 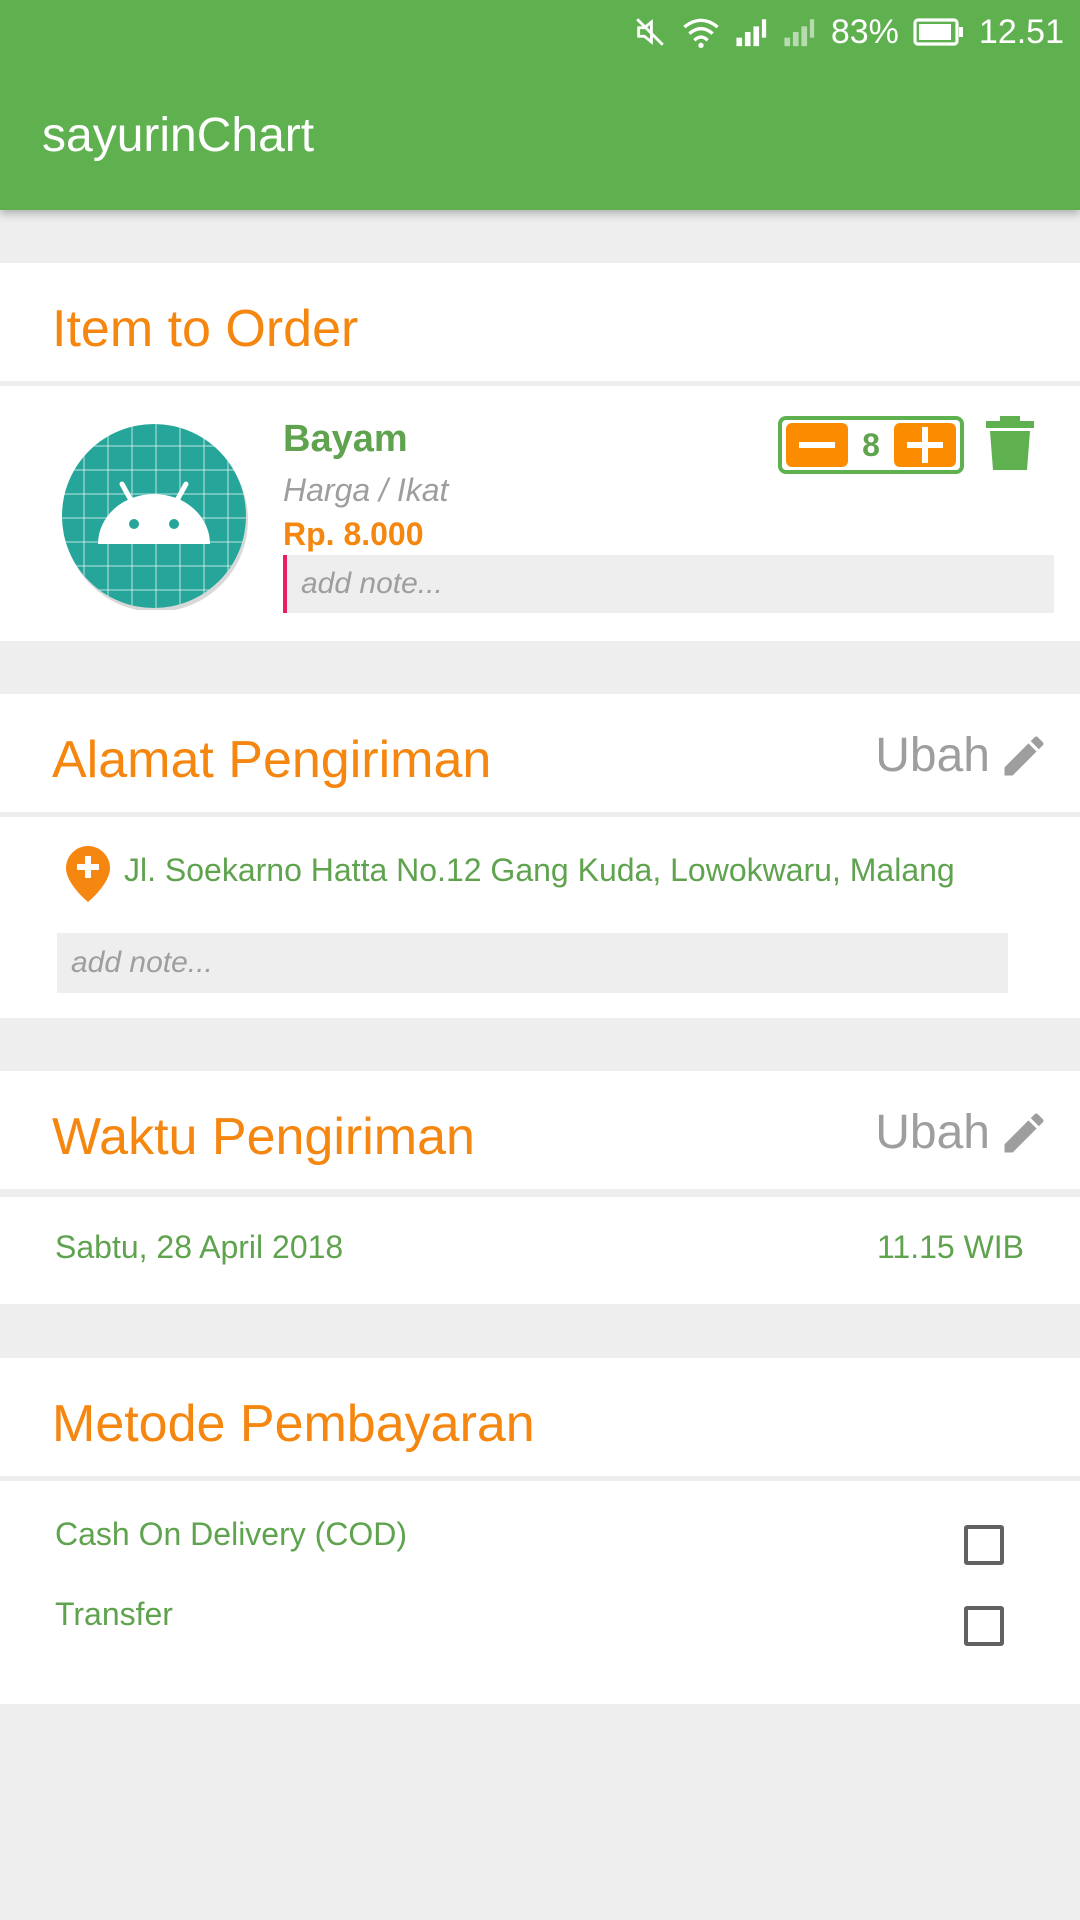 I want to click on item-unit: Harga / Ikat, so click(x=366, y=490).